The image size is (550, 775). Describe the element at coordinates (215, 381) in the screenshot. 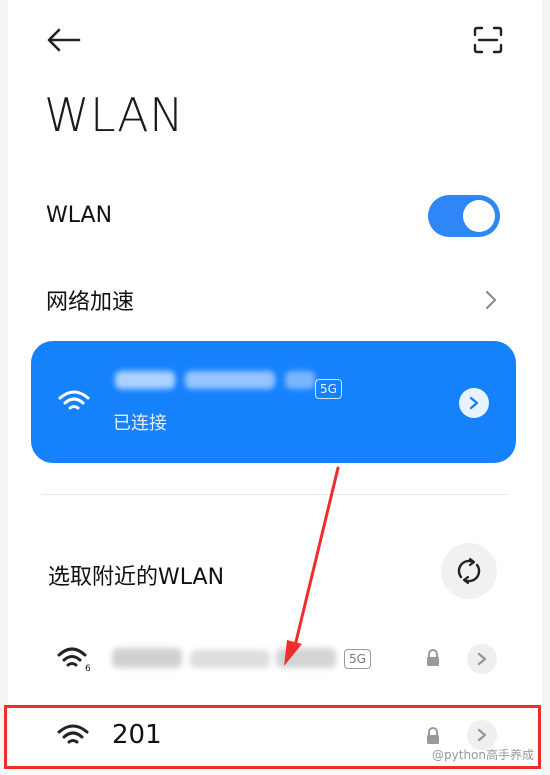

I see `connected-ssid` at that location.